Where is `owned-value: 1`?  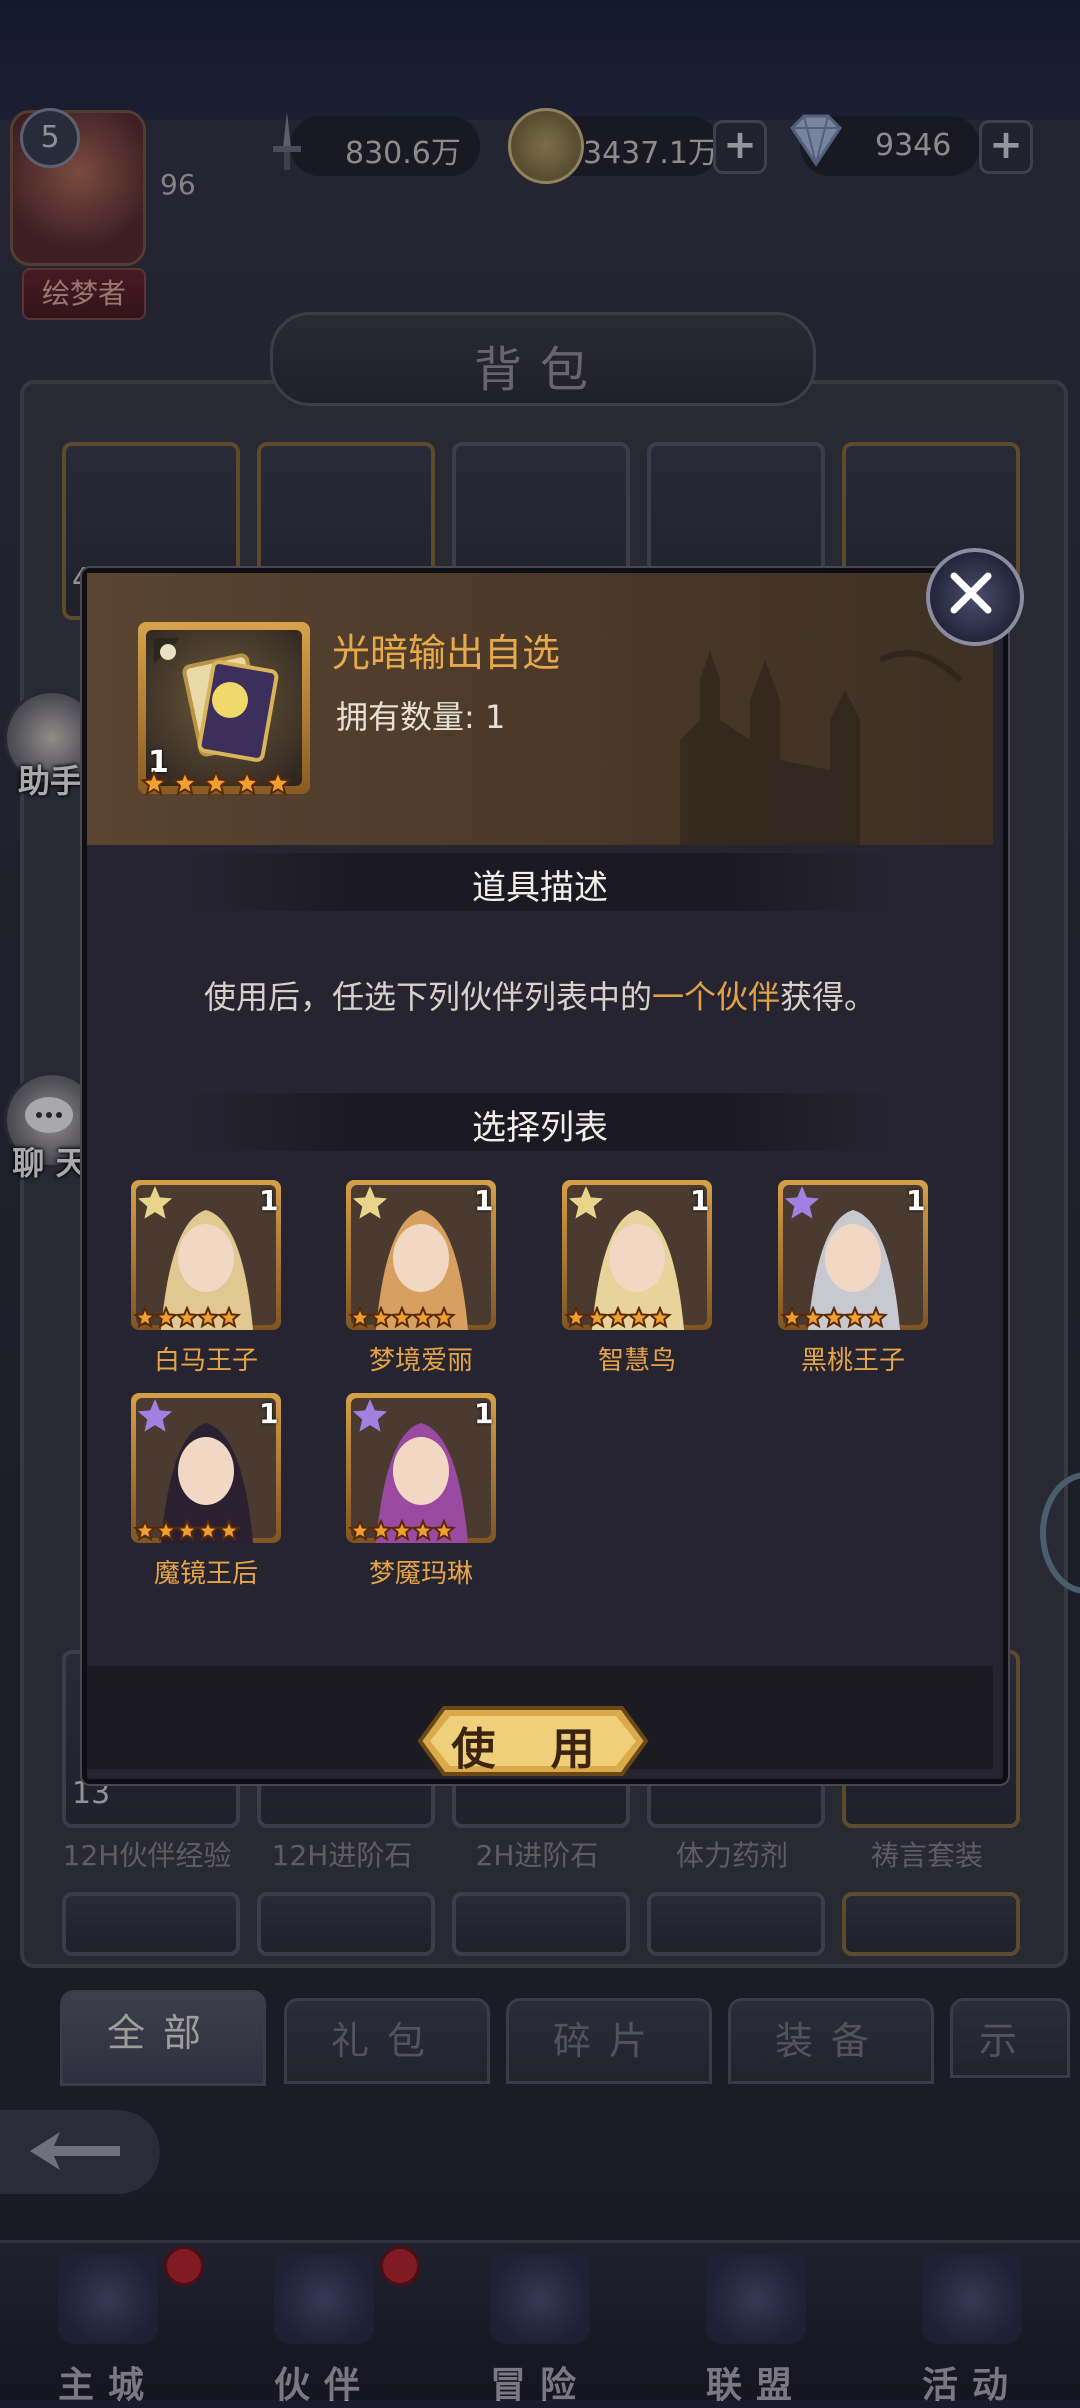 owned-value: 1 is located at coordinates (495, 717).